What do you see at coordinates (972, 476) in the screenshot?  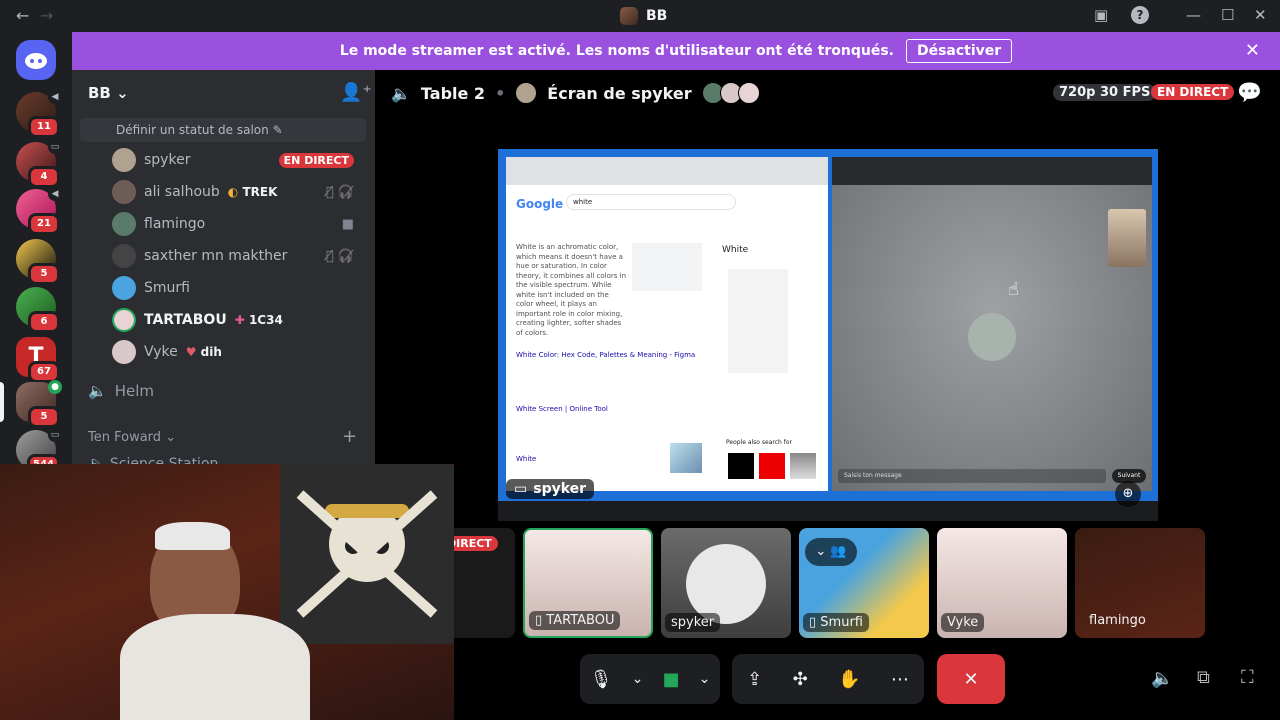 I see `message-input: Saisis ton message` at bounding box center [972, 476].